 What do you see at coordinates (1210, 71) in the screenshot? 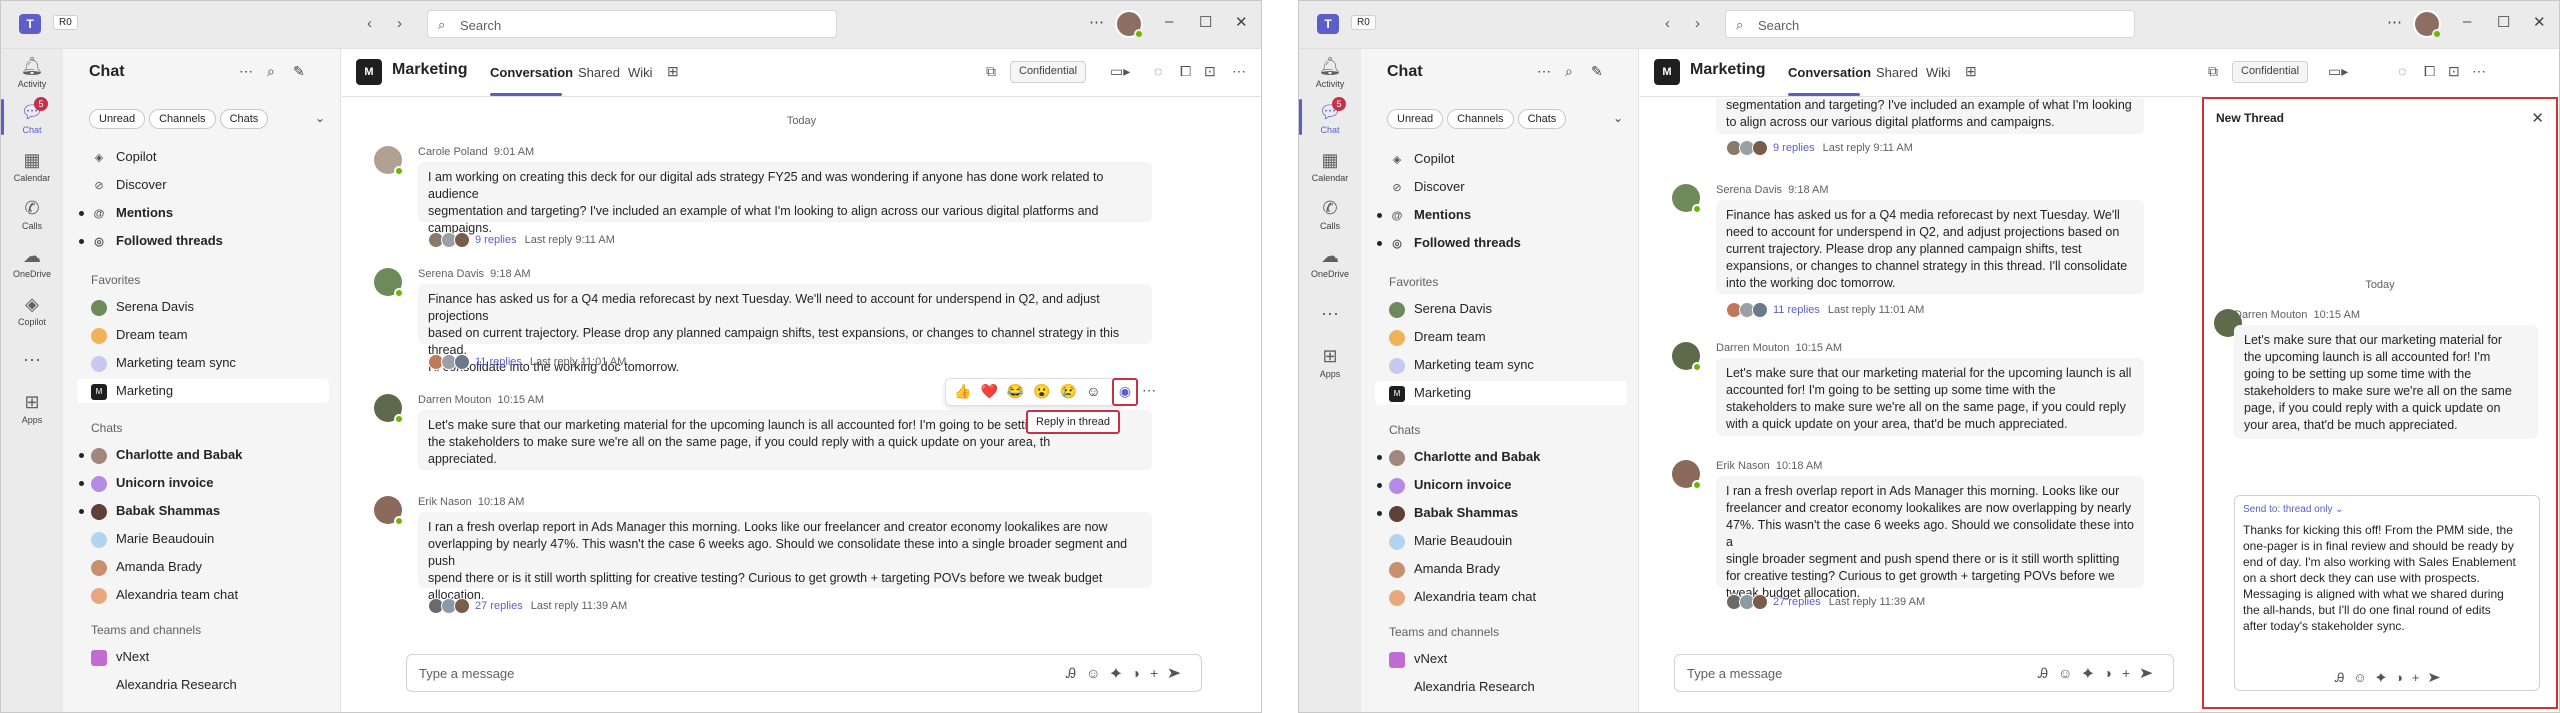
I see `info-icon: ⊡` at bounding box center [1210, 71].